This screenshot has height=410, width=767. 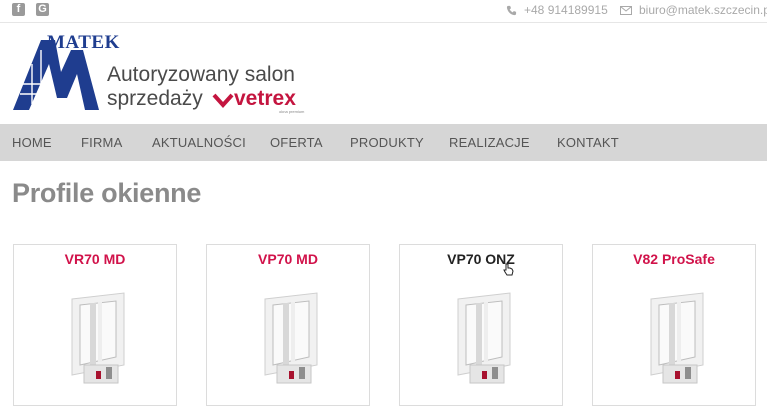 I want to click on product-card: VR70 MD, so click(x=95, y=325).